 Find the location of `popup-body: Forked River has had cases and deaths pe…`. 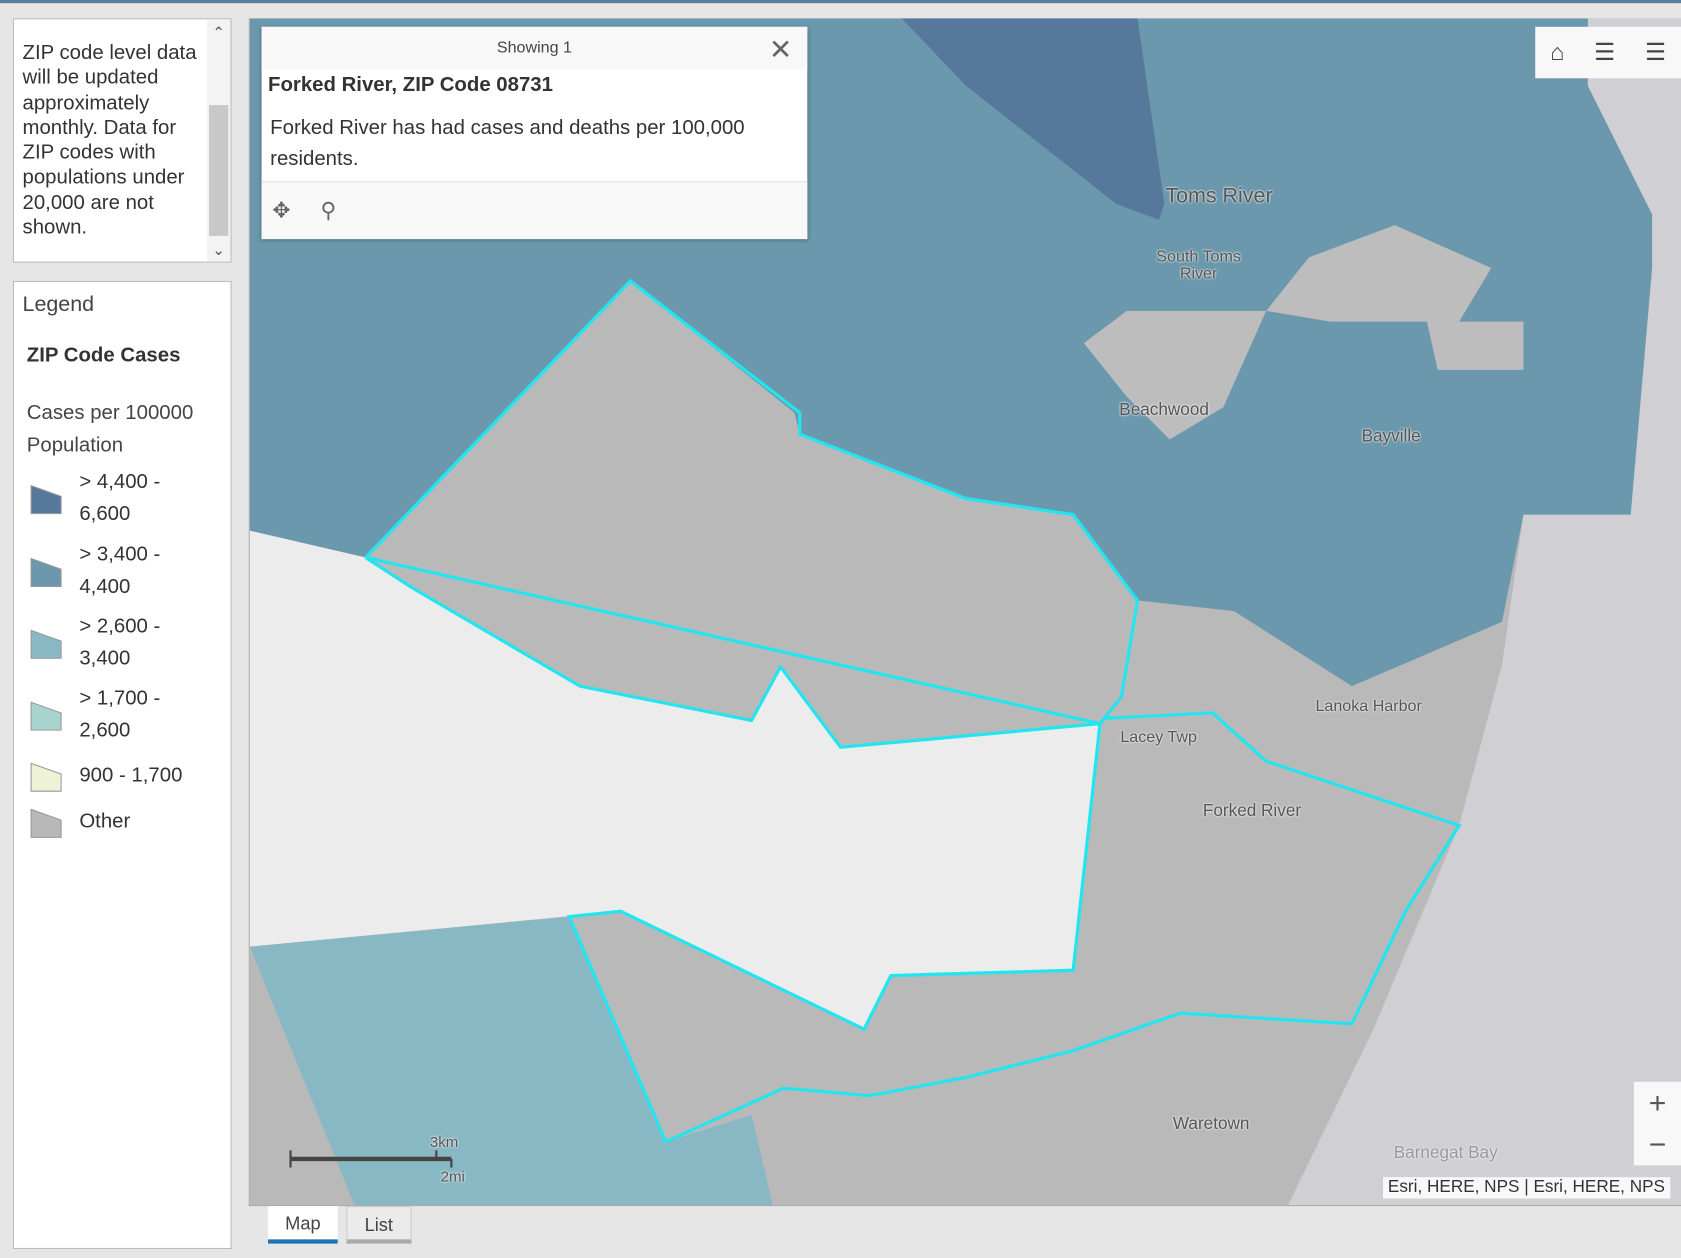

popup-body: Forked River has had cases and deaths pe… is located at coordinates (507, 143).